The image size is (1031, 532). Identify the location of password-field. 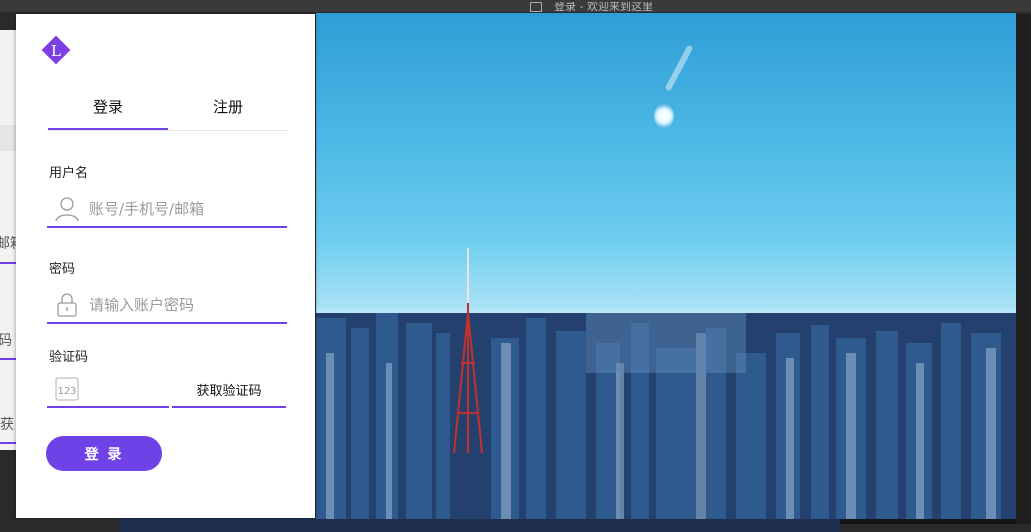
(167, 306).